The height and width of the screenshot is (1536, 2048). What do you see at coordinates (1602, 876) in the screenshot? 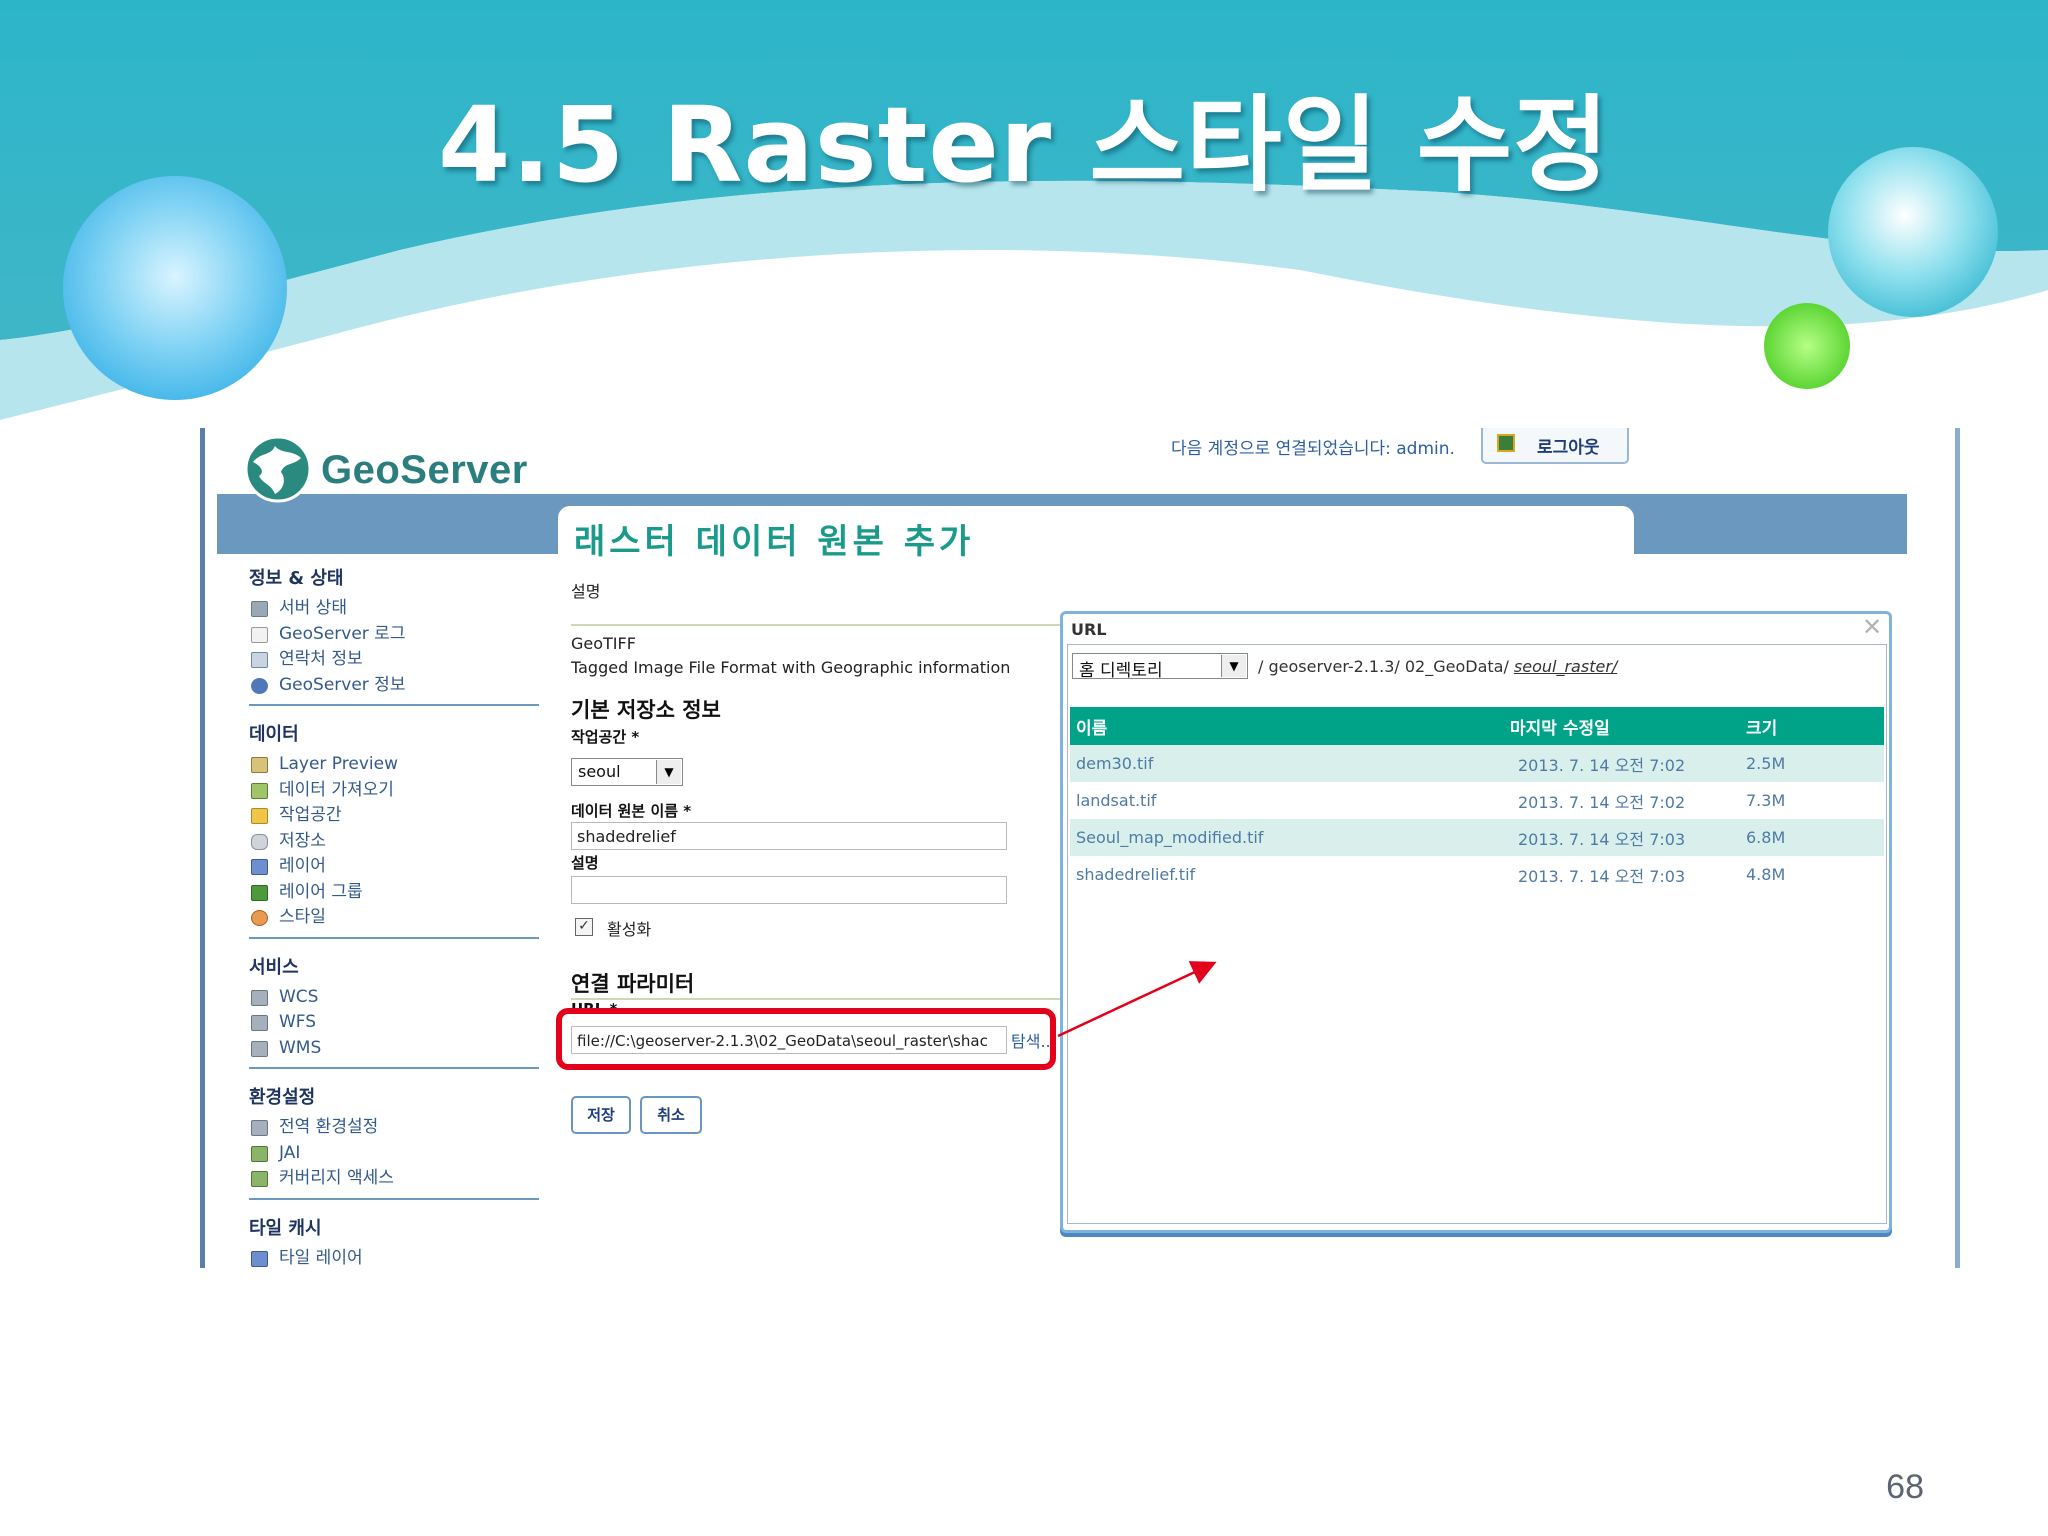
I see `file-modified: 2013. 7. 14 오전 7:03` at bounding box center [1602, 876].